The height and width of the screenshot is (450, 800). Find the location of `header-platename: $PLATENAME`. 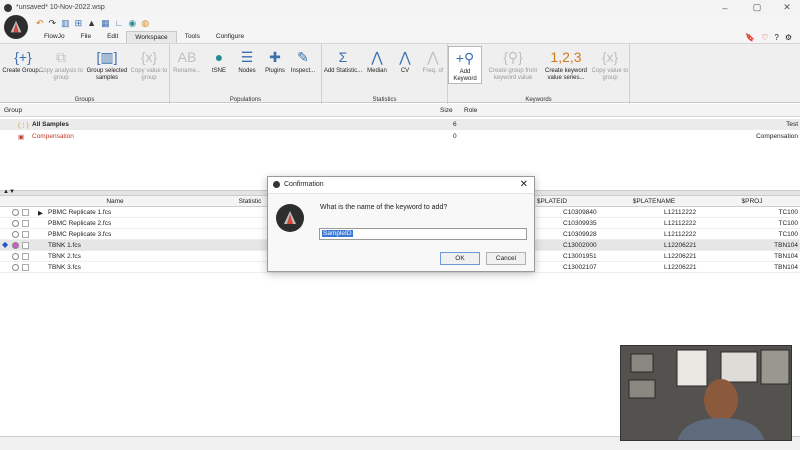

header-platename: $PLATENAME is located at coordinates (654, 201).